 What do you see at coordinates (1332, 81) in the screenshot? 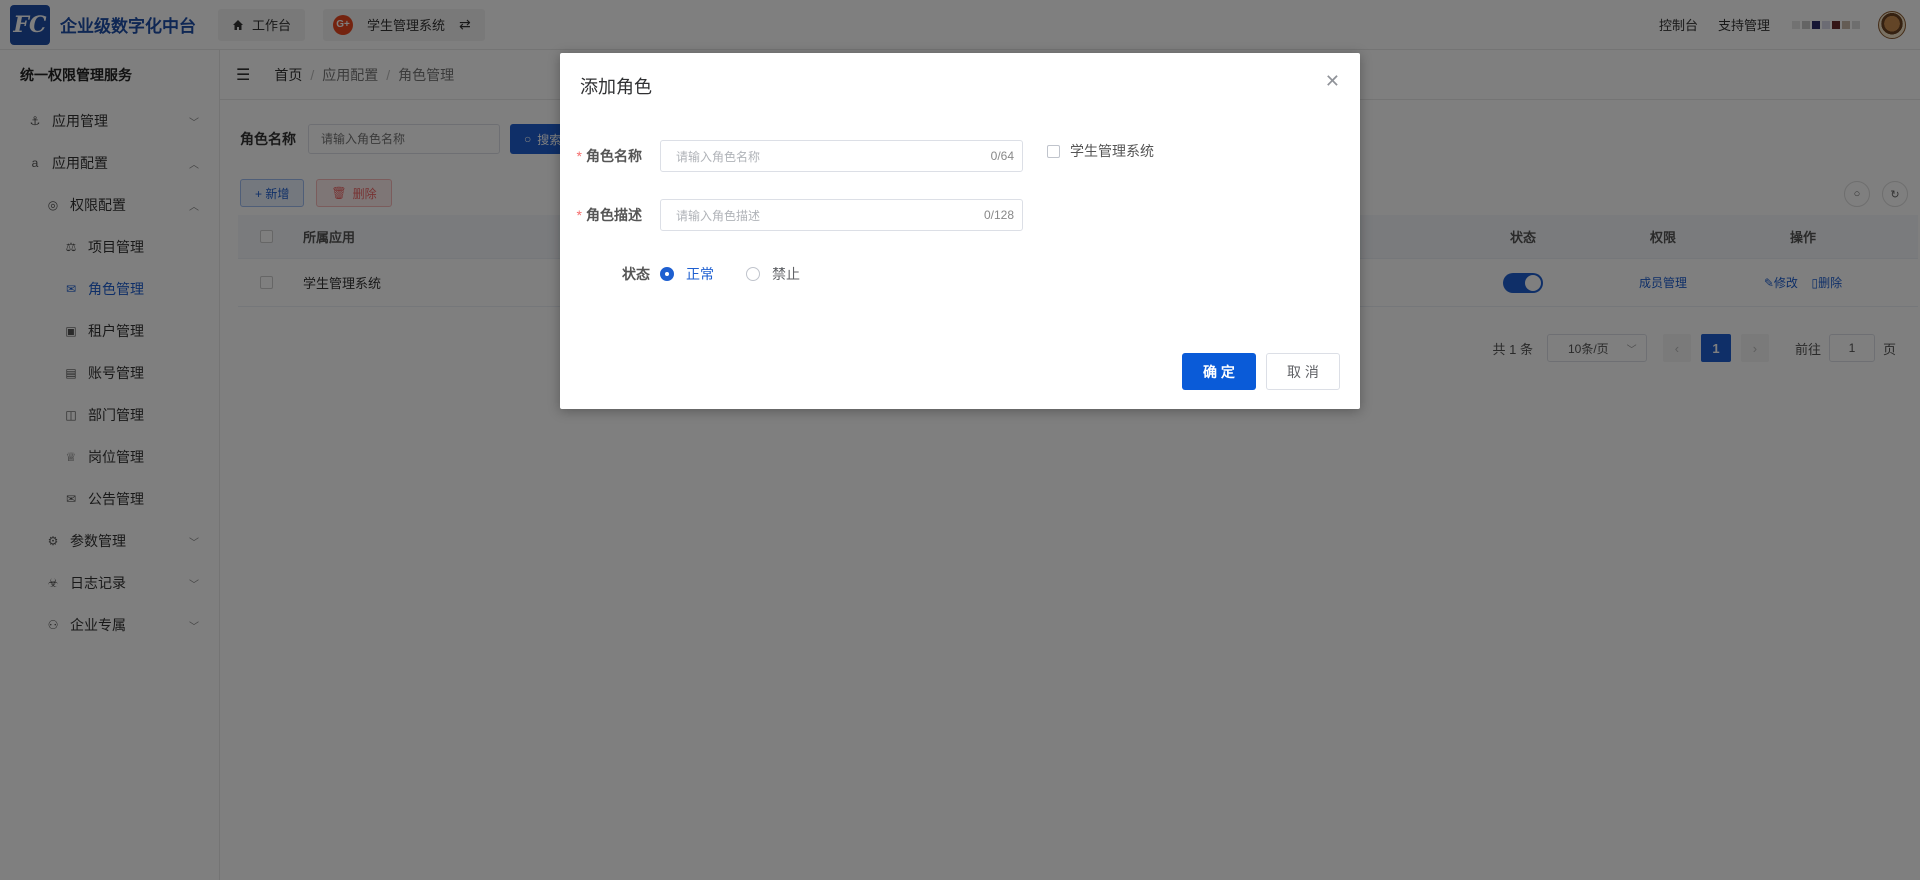
I see `close-icon: ✕` at bounding box center [1332, 81].